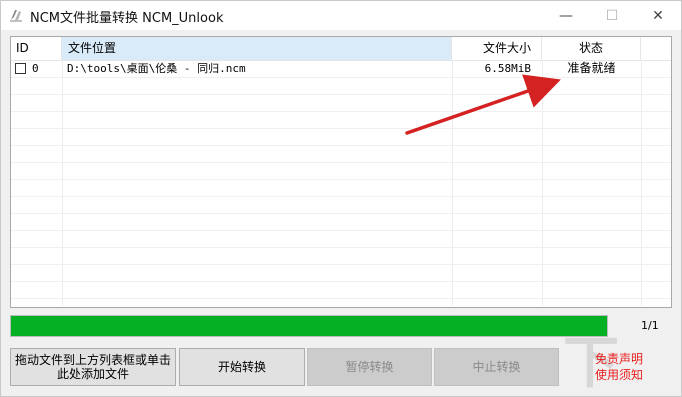  What do you see at coordinates (497, 48) in the screenshot?
I see `column-header-size: 文件大小` at bounding box center [497, 48].